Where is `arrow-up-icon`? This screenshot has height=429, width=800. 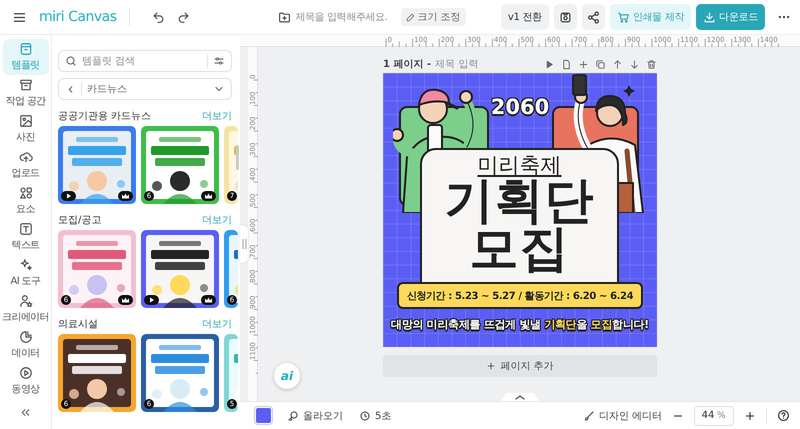
arrow-up-icon is located at coordinates (617, 64).